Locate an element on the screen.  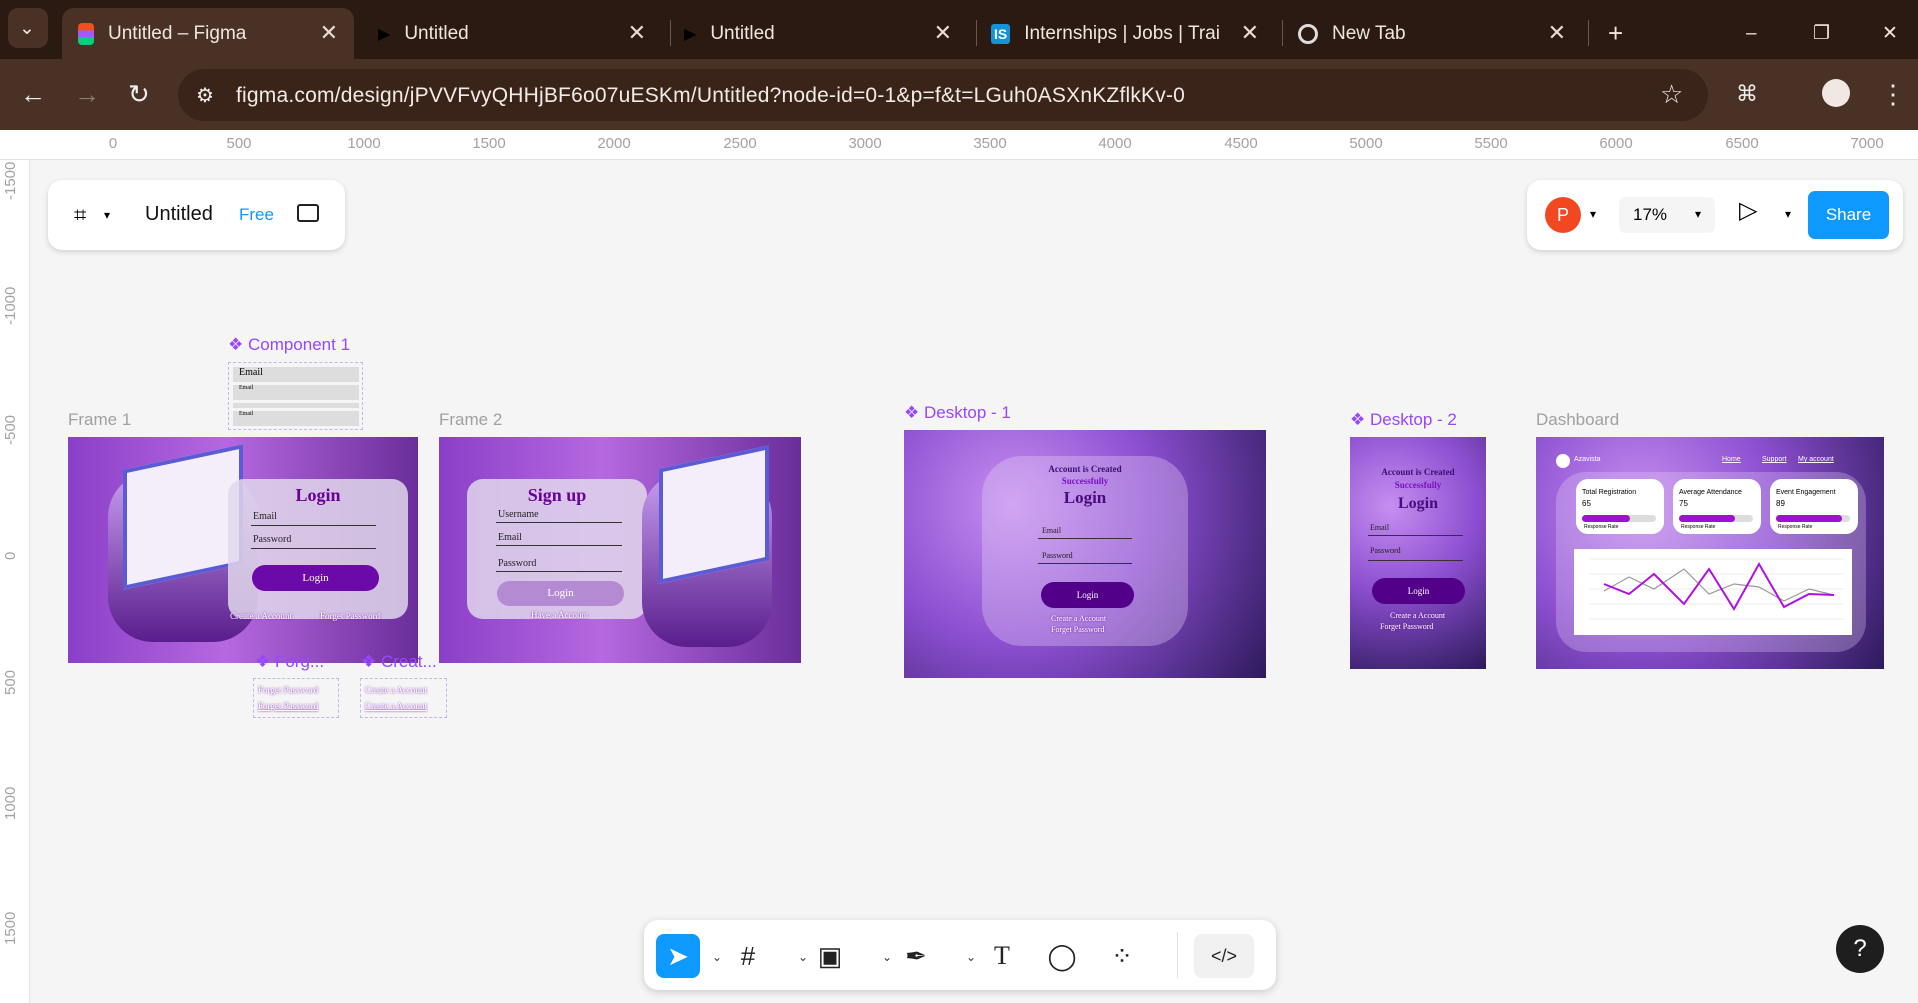
figma-menu-icon: ⌗ is located at coordinates (80, 215).